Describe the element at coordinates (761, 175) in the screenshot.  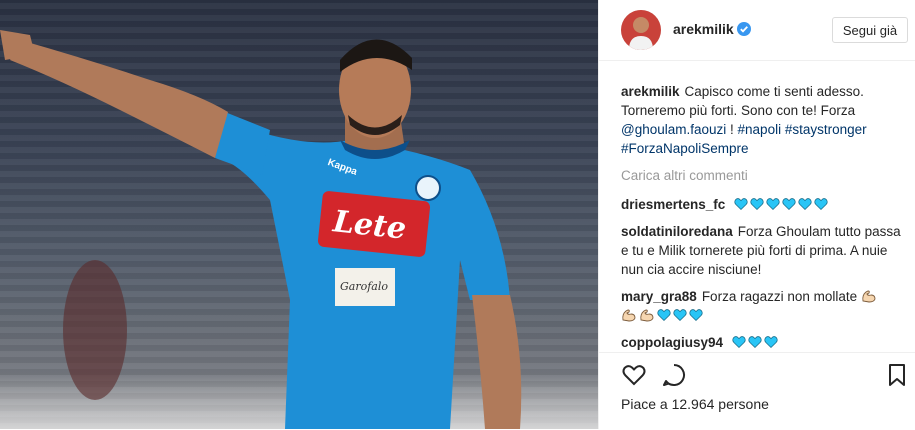
I see `load-more-comments: Carica altri commenti` at that location.